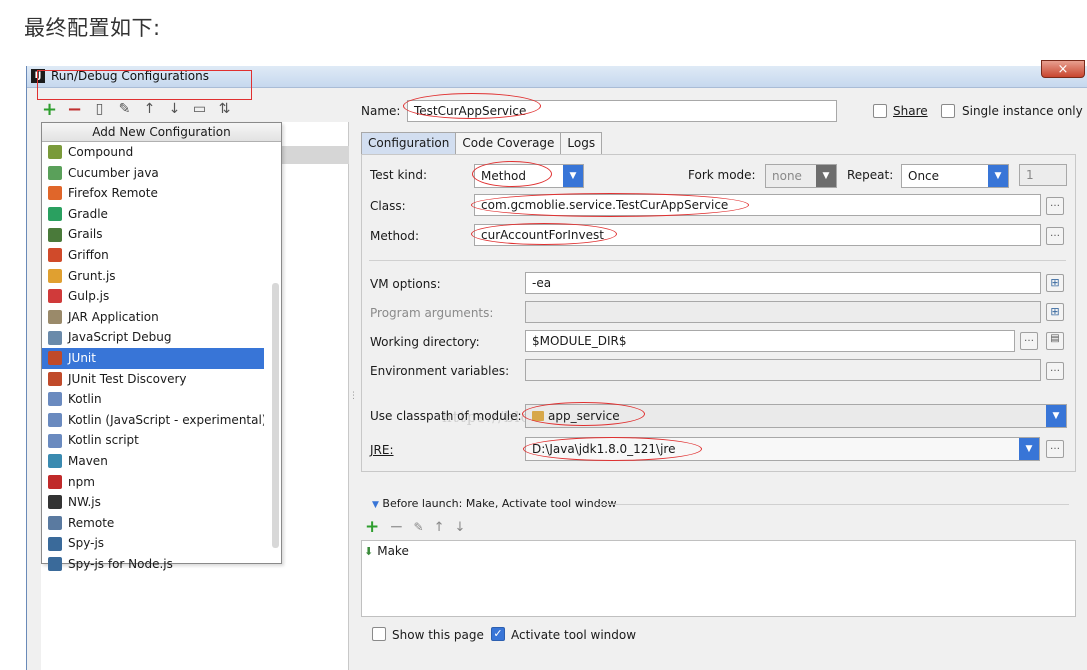 This screenshot has width=1087, height=670. What do you see at coordinates (153, 523) in the screenshot?
I see `popup-item: Remote` at bounding box center [153, 523].